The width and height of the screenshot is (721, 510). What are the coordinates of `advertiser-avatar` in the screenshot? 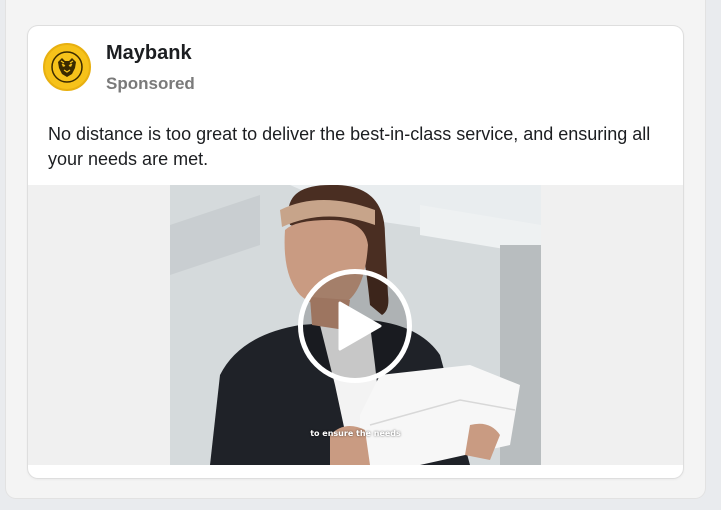 It's located at (67, 67).